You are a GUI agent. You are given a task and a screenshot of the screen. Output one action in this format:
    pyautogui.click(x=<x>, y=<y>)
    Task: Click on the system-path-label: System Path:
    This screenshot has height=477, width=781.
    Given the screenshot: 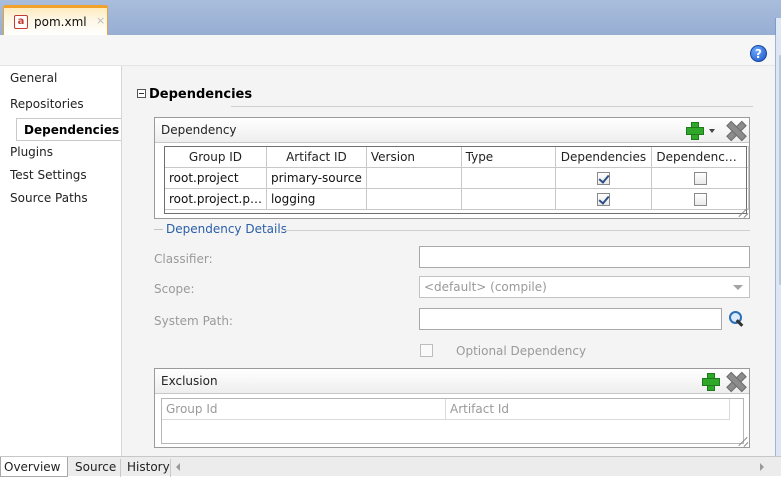 What is the action you would take?
    pyautogui.click(x=193, y=321)
    